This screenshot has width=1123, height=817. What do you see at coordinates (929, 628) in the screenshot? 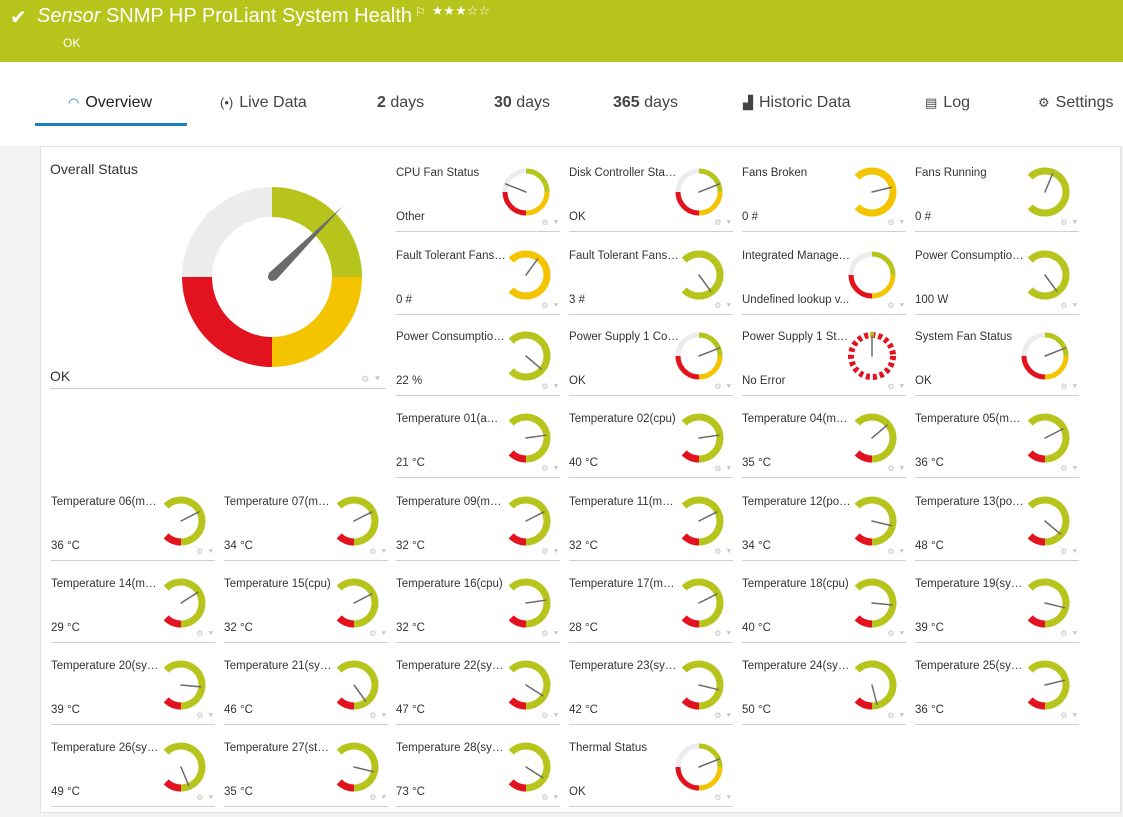
I see `channel-value: 39 °C` at bounding box center [929, 628].